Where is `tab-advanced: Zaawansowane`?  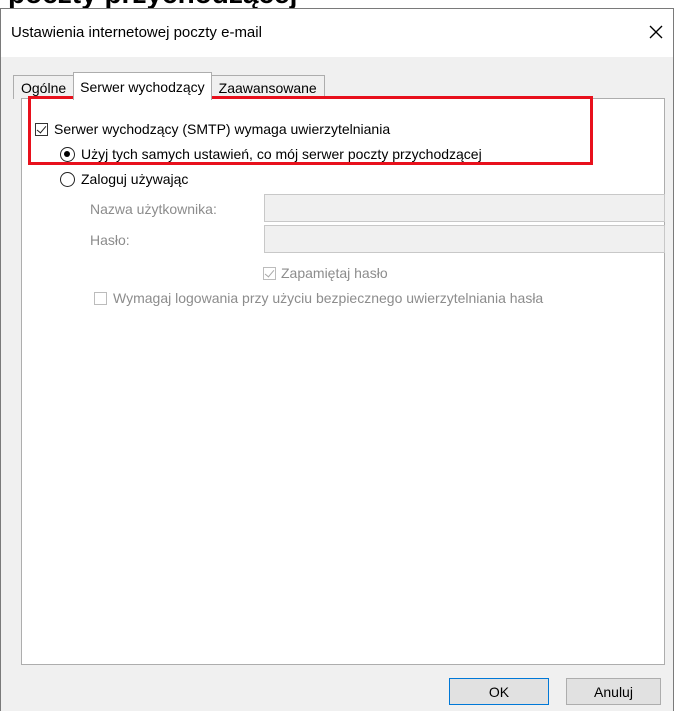
tab-advanced: Zaawansowane is located at coordinates (267, 87).